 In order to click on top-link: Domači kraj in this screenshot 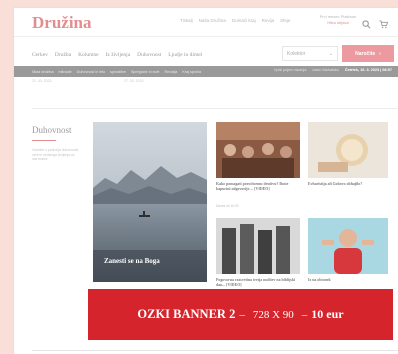, I will do `click(244, 20)`.